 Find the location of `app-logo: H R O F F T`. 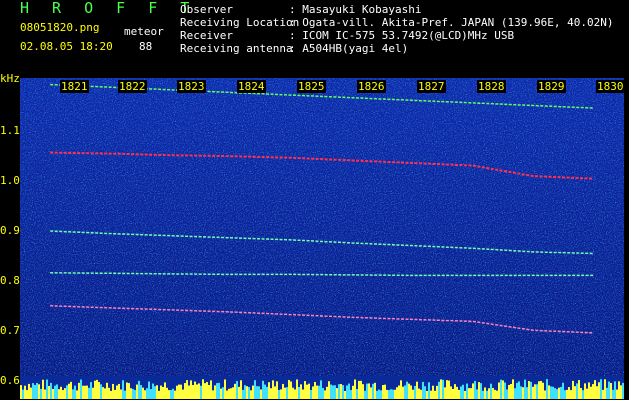

app-logo: H R O F F T is located at coordinates (108, 8).